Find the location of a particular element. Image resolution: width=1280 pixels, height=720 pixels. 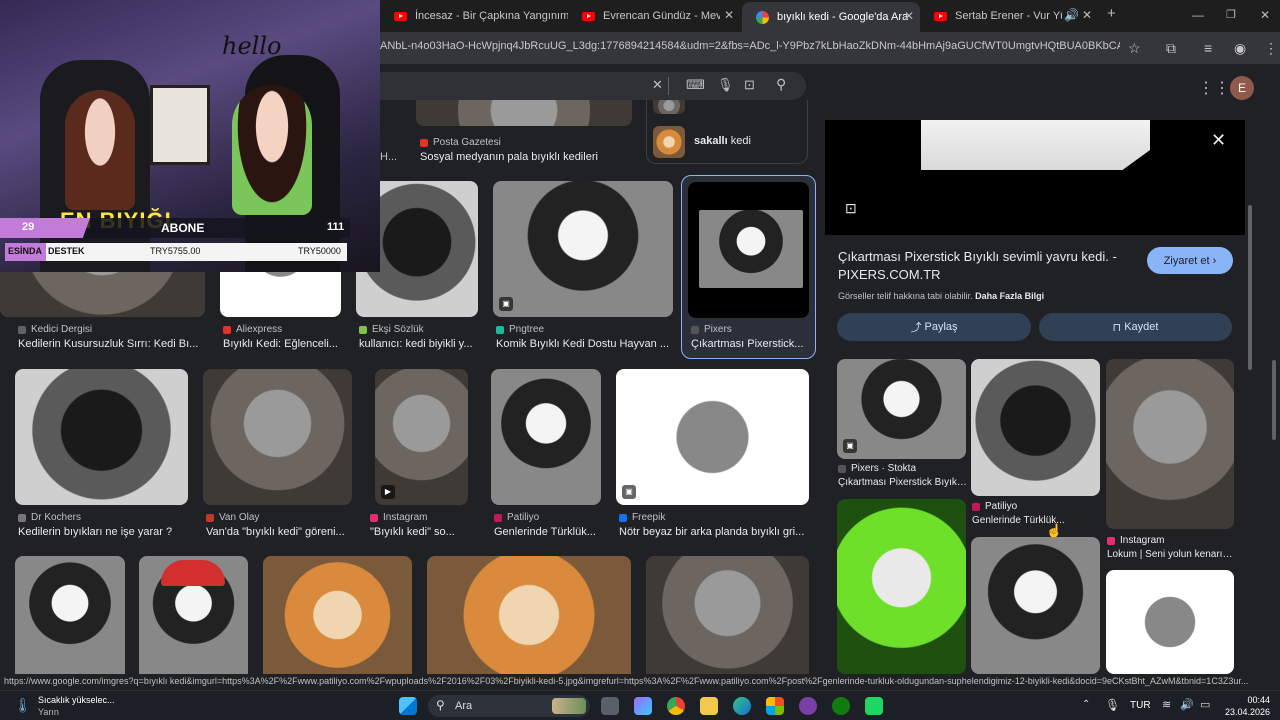

windows-start-icon is located at coordinates (408, 706).